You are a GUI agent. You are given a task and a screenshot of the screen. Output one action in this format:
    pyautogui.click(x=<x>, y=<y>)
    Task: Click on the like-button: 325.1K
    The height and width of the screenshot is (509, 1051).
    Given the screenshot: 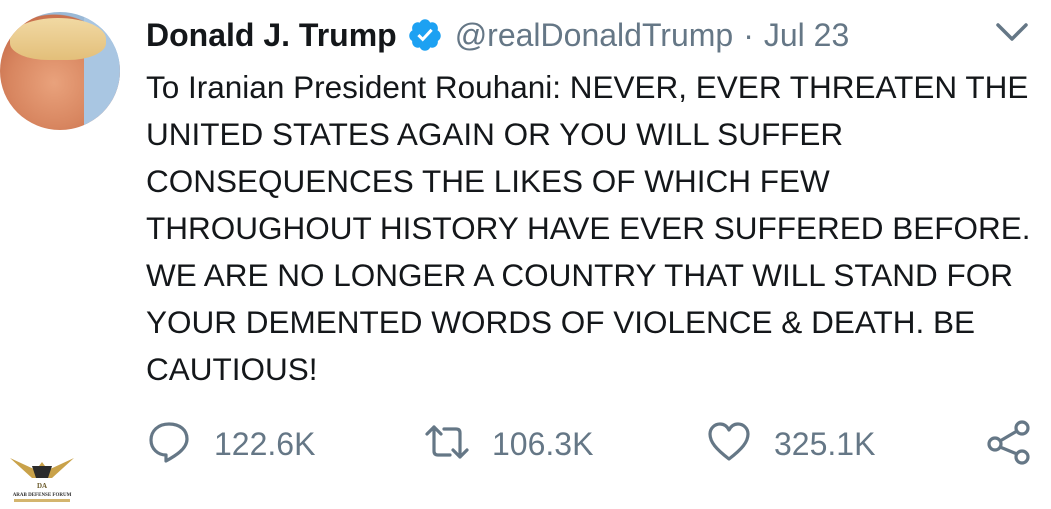 What is the action you would take?
    pyautogui.click(x=790, y=444)
    